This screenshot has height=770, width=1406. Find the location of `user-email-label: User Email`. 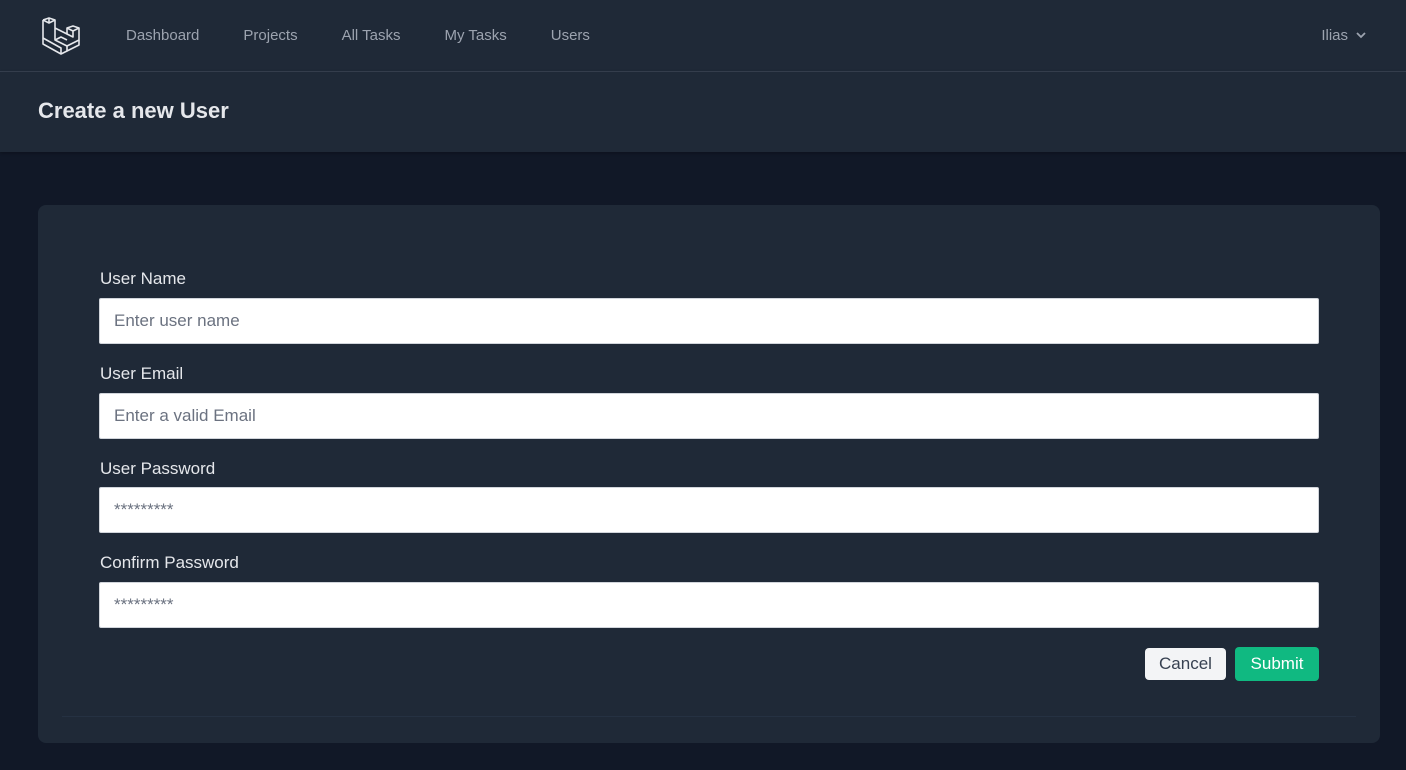

user-email-label: User Email is located at coordinates (142, 373).